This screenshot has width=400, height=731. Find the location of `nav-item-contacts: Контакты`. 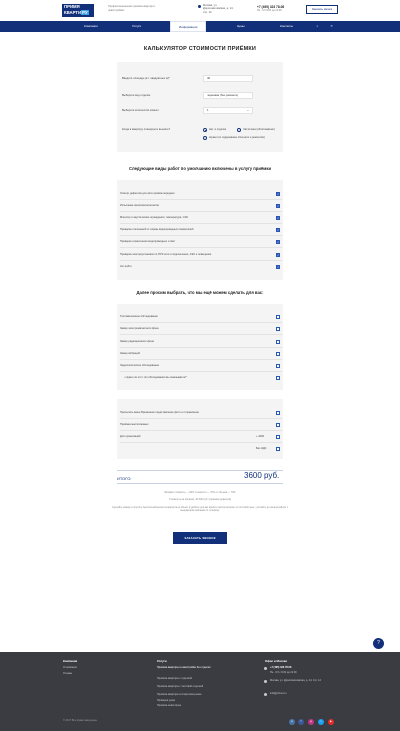

nav-item-contacts: Контакты is located at coordinates (286, 26).